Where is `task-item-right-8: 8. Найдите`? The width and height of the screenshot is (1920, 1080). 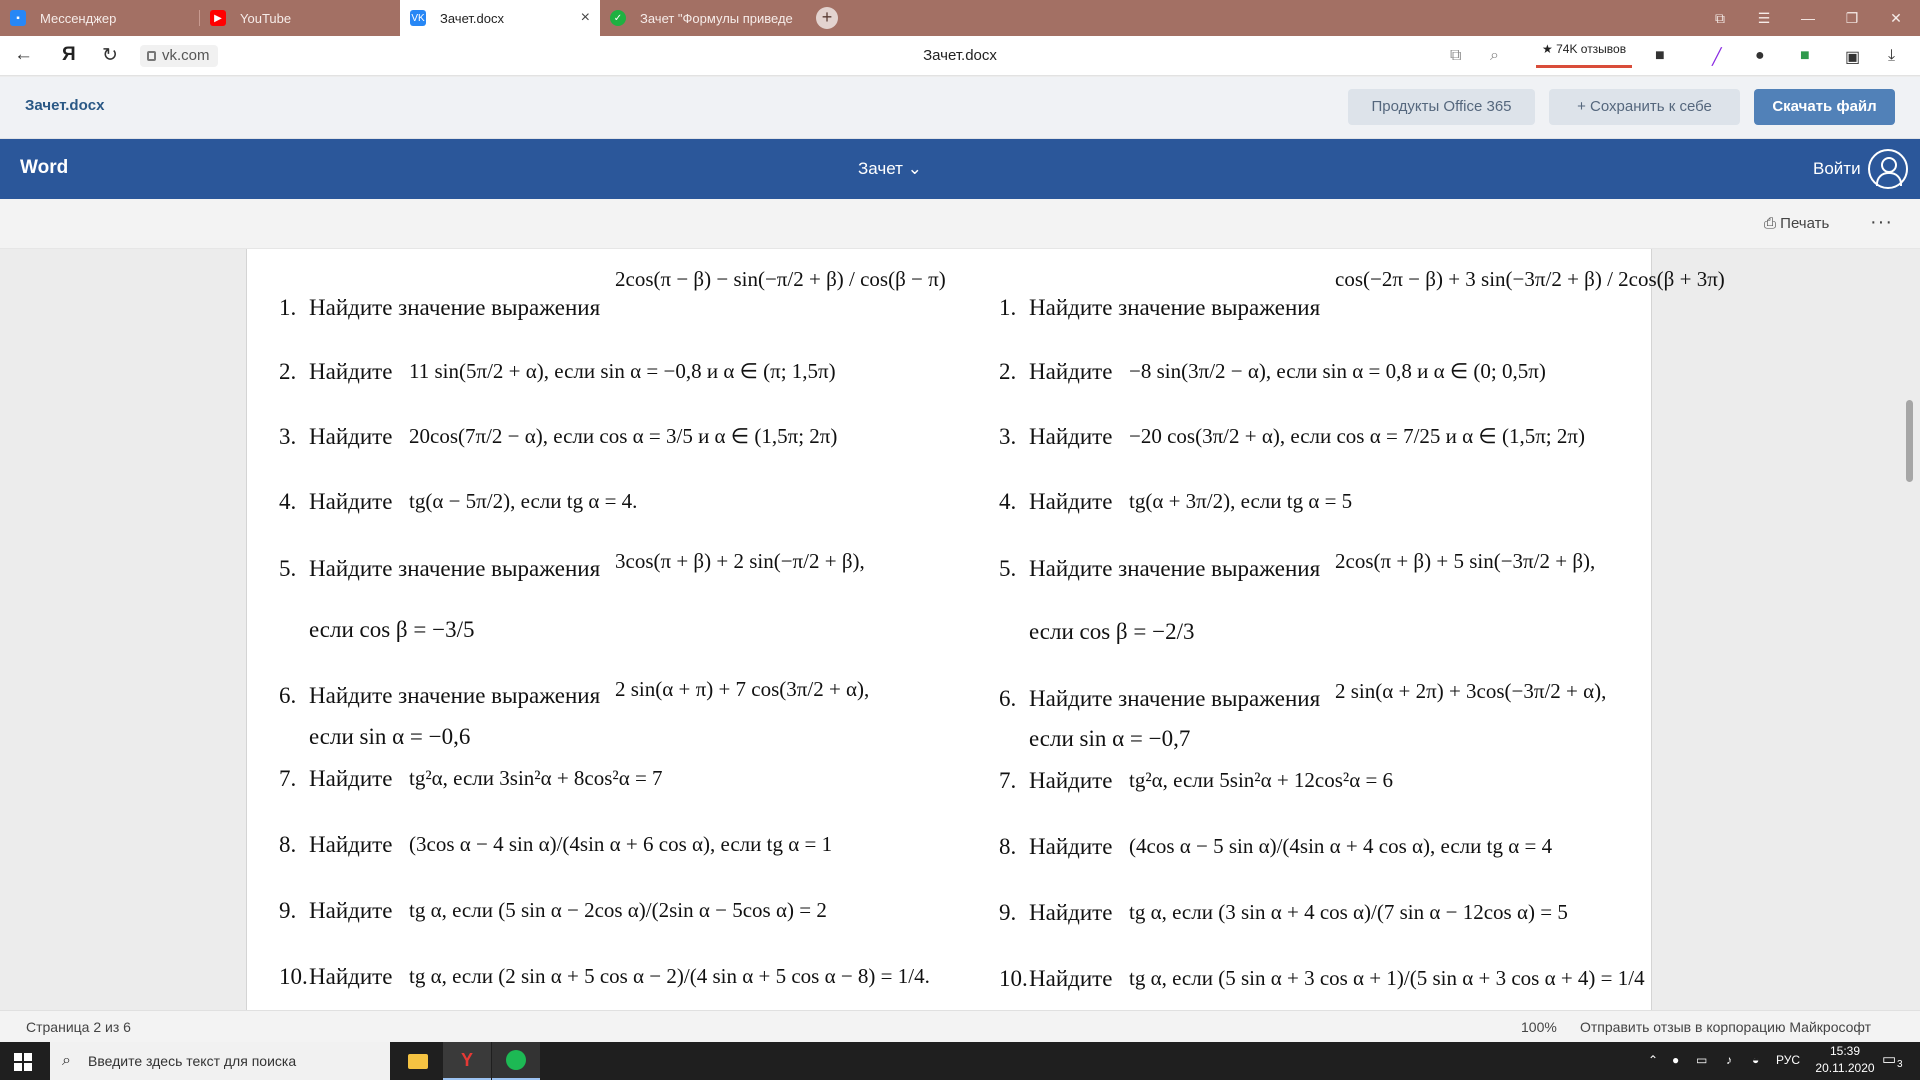
task-item-right-8: 8. Найдите is located at coordinates (1055, 847).